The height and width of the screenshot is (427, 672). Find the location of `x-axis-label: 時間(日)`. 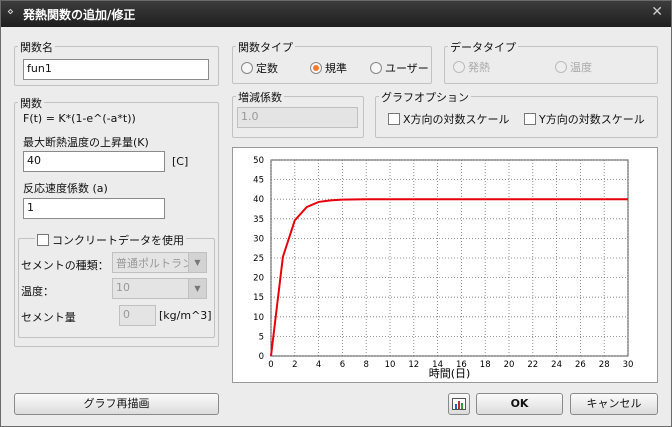

x-axis-label: 時間(日) is located at coordinates (450, 373).